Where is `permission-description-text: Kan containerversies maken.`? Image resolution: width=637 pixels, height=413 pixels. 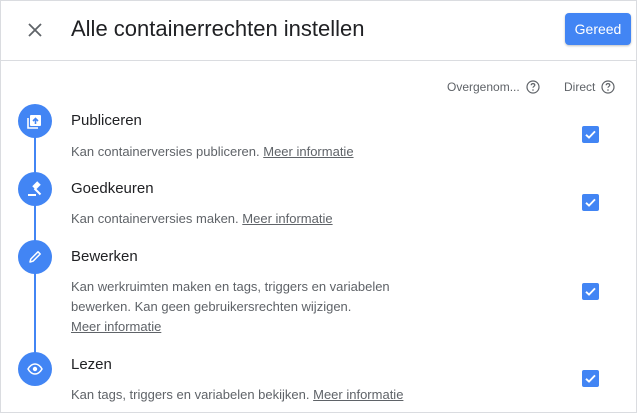 permission-description-text: Kan containerversies maken. is located at coordinates (155, 218).